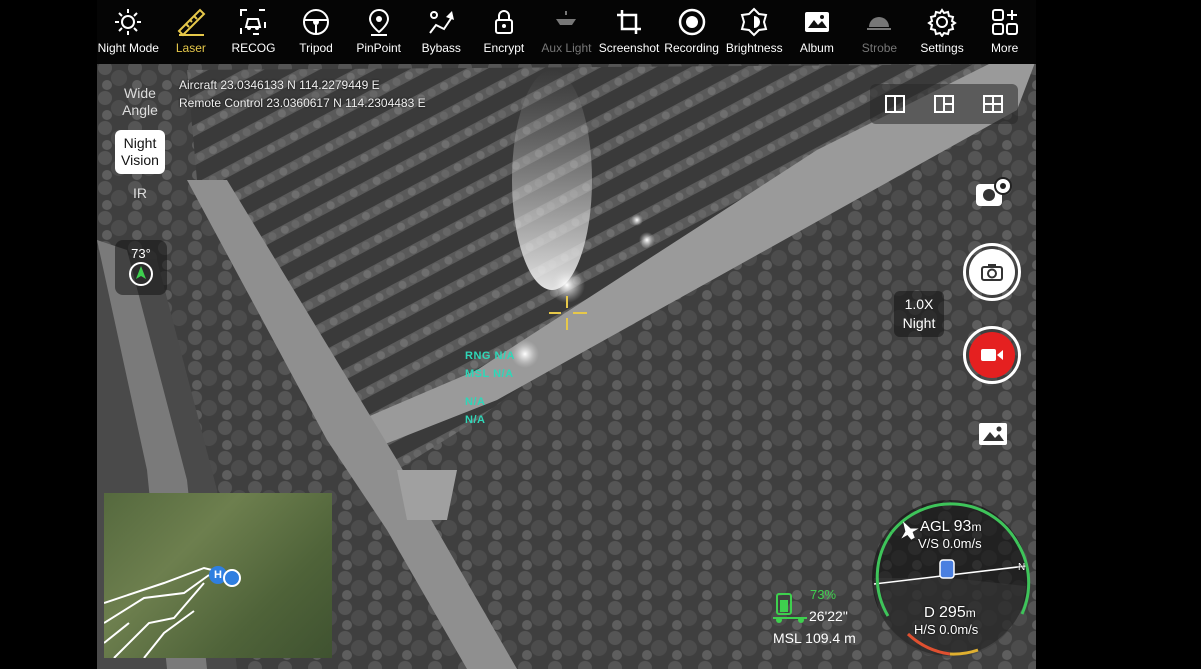 This screenshot has width=1201, height=669. Describe the element at coordinates (947, 569) in the screenshot. I see `drone-position-icon` at that location.